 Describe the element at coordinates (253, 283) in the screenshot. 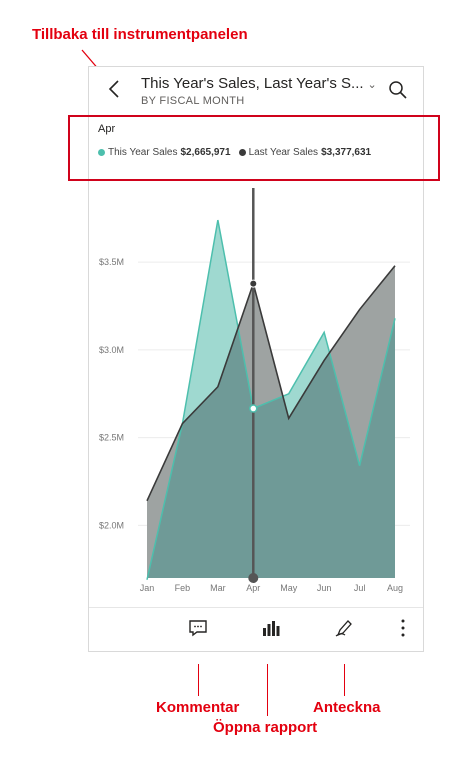

I see `point-last-year-selected` at that location.